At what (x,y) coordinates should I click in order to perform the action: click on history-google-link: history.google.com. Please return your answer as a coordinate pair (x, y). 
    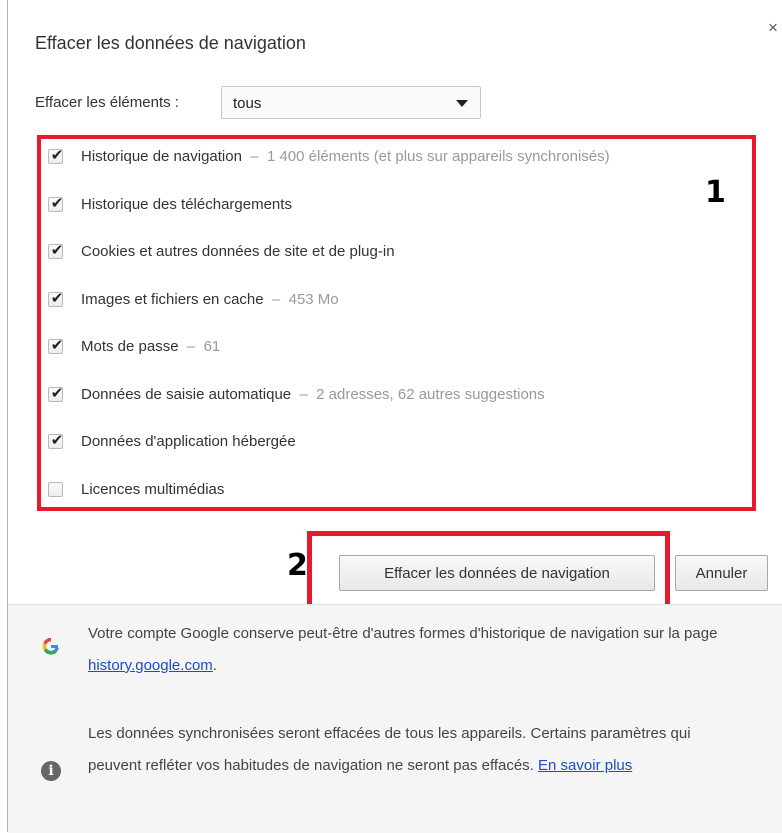
    Looking at the image, I should click on (150, 665).